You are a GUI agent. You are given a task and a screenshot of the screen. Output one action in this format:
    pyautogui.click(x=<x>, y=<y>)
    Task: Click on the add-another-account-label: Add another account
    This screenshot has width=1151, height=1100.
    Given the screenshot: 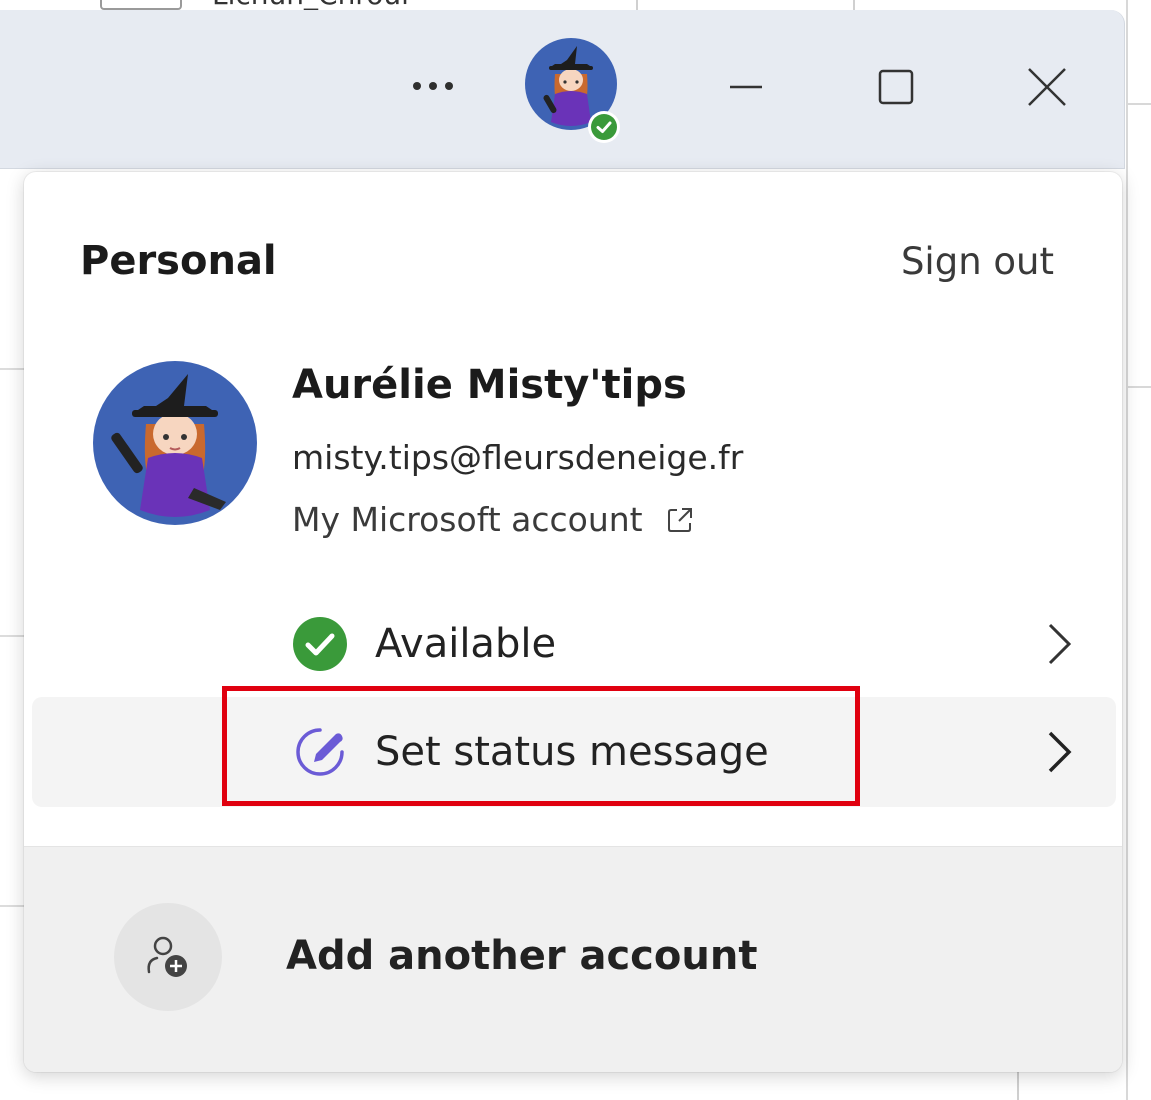 What is the action you would take?
    pyautogui.click(x=522, y=956)
    